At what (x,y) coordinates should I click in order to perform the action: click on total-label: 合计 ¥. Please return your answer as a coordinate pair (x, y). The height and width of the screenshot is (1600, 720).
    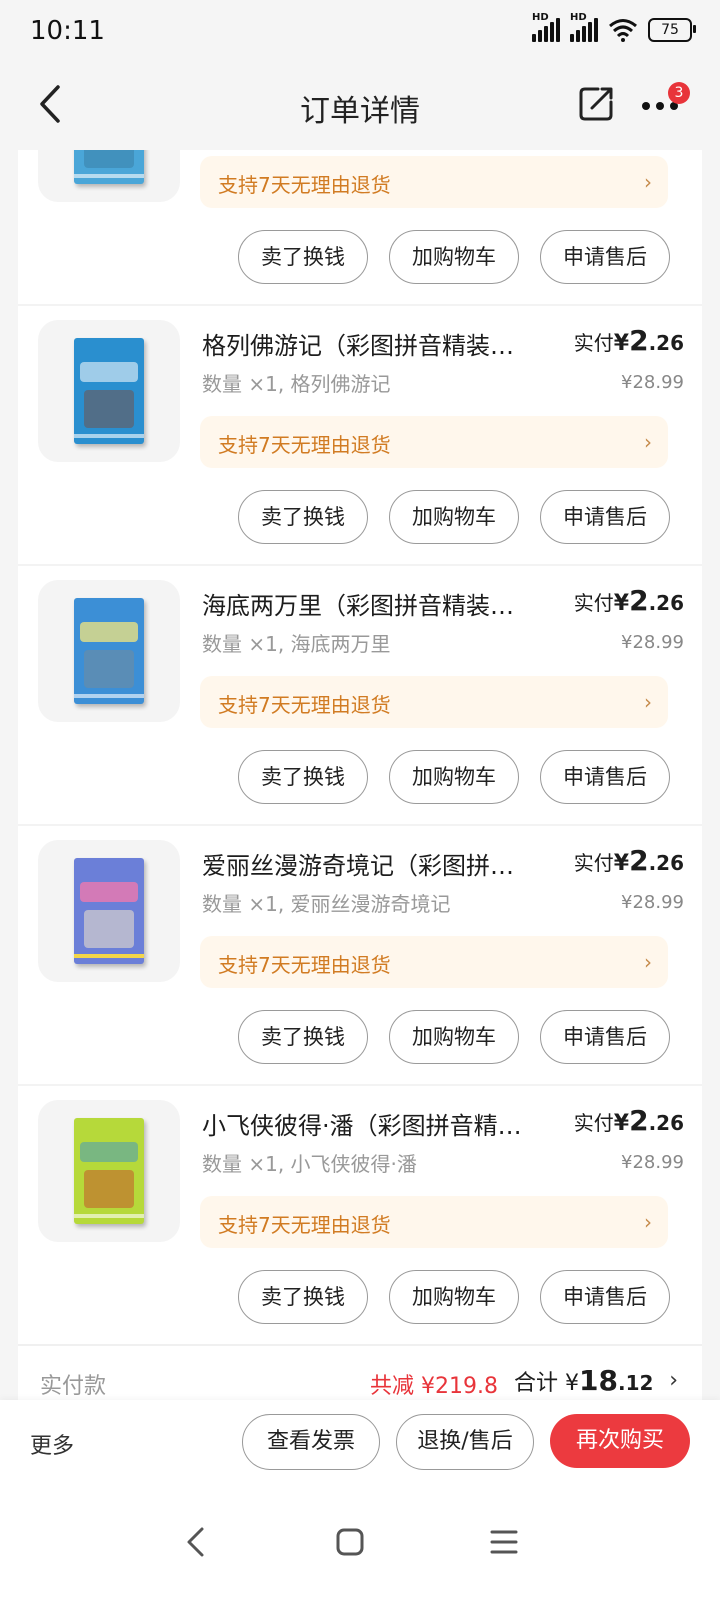
    Looking at the image, I should click on (546, 1383).